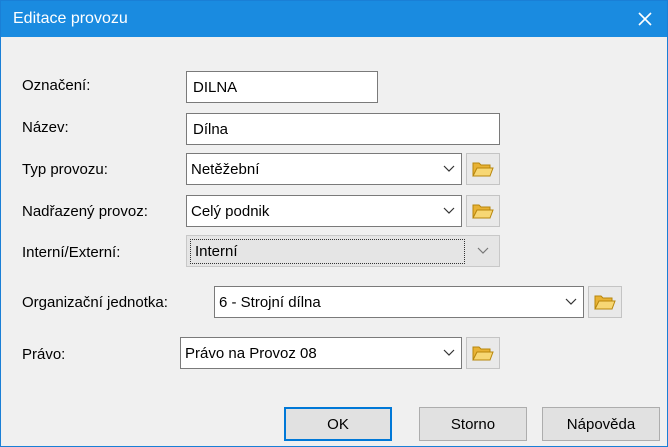 The image size is (668, 447). What do you see at coordinates (334, 19) in the screenshot?
I see `title-bar: Editace provozu` at bounding box center [334, 19].